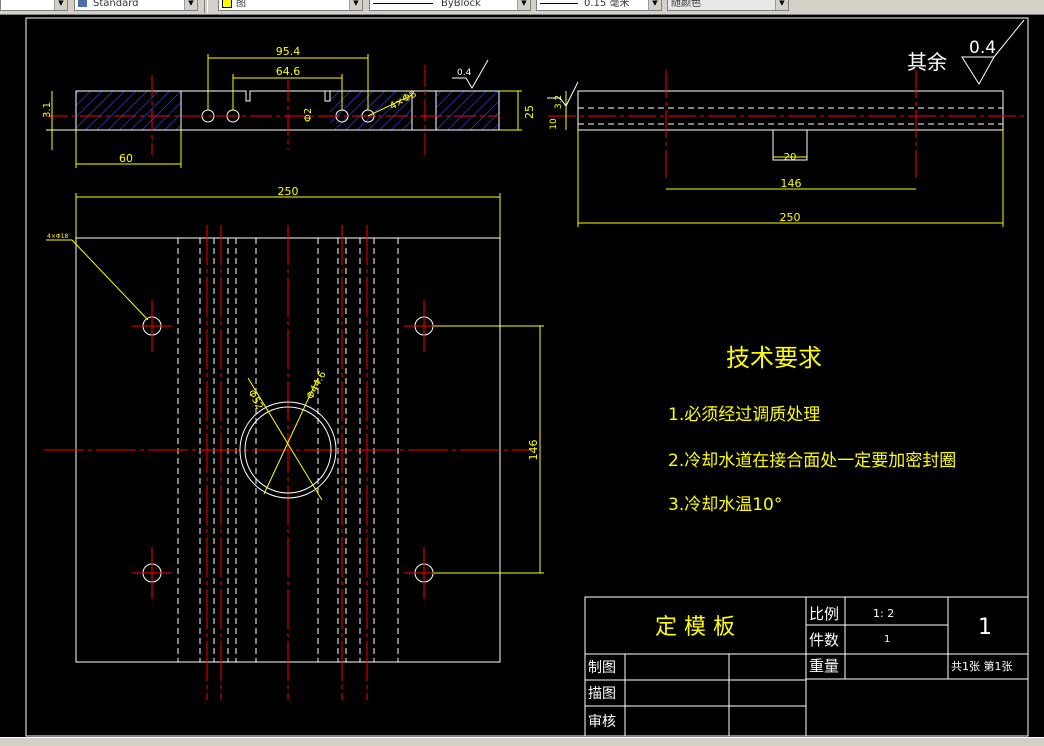  I want to click on linetype-sample, so click(403, 3).